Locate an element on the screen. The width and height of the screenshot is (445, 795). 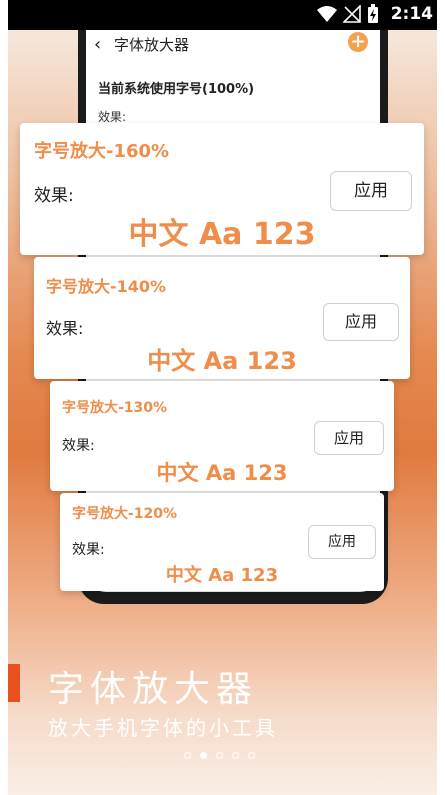
right-margin is located at coordinates (441, 397).